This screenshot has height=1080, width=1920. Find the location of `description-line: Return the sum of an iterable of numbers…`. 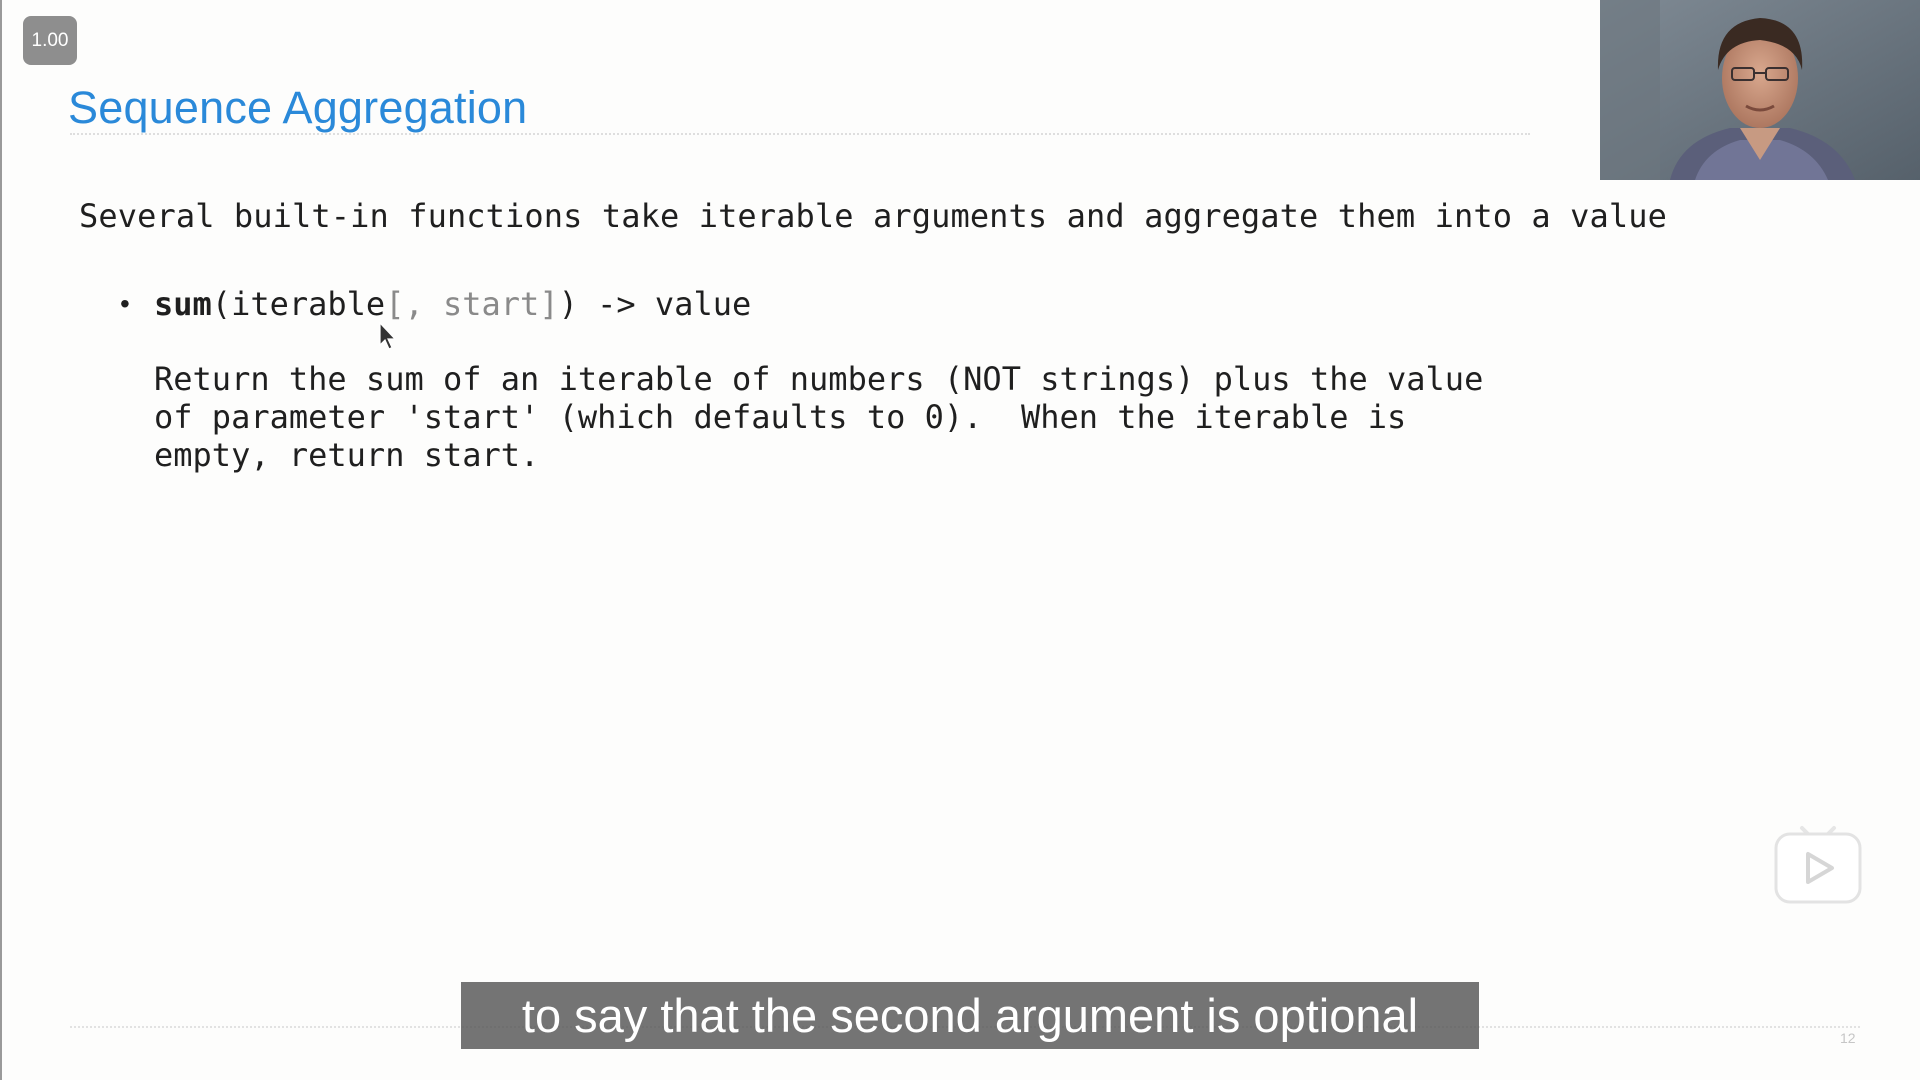

description-line: Return the sum of an iterable of numbers… is located at coordinates (819, 379).